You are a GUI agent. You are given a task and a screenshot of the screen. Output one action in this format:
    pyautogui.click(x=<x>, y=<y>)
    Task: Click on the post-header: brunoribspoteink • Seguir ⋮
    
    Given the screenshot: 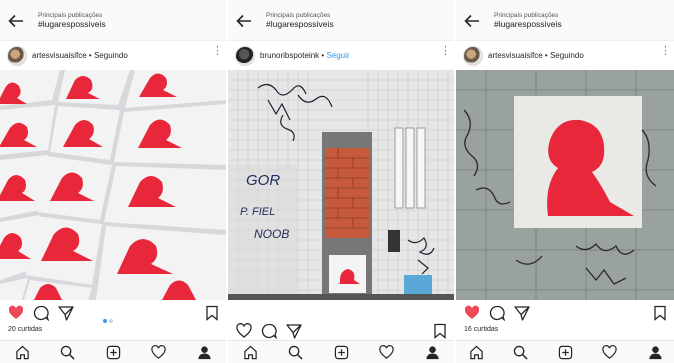 What is the action you would take?
    pyautogui.click(x=341, y=55)
    